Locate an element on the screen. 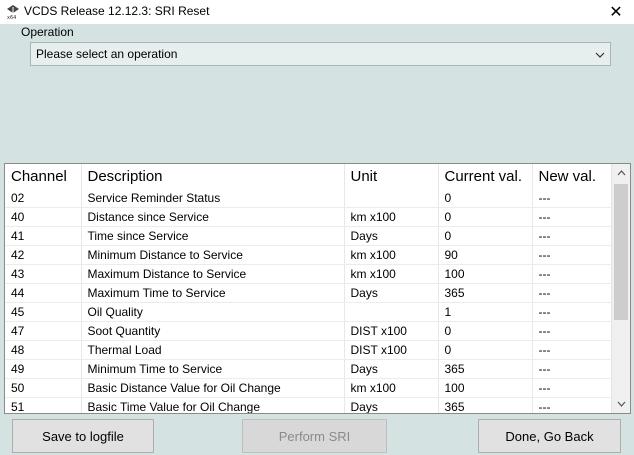 This screenshot has width=634, height=455. cell-channel: 40 is located at coordinates (43, 217).